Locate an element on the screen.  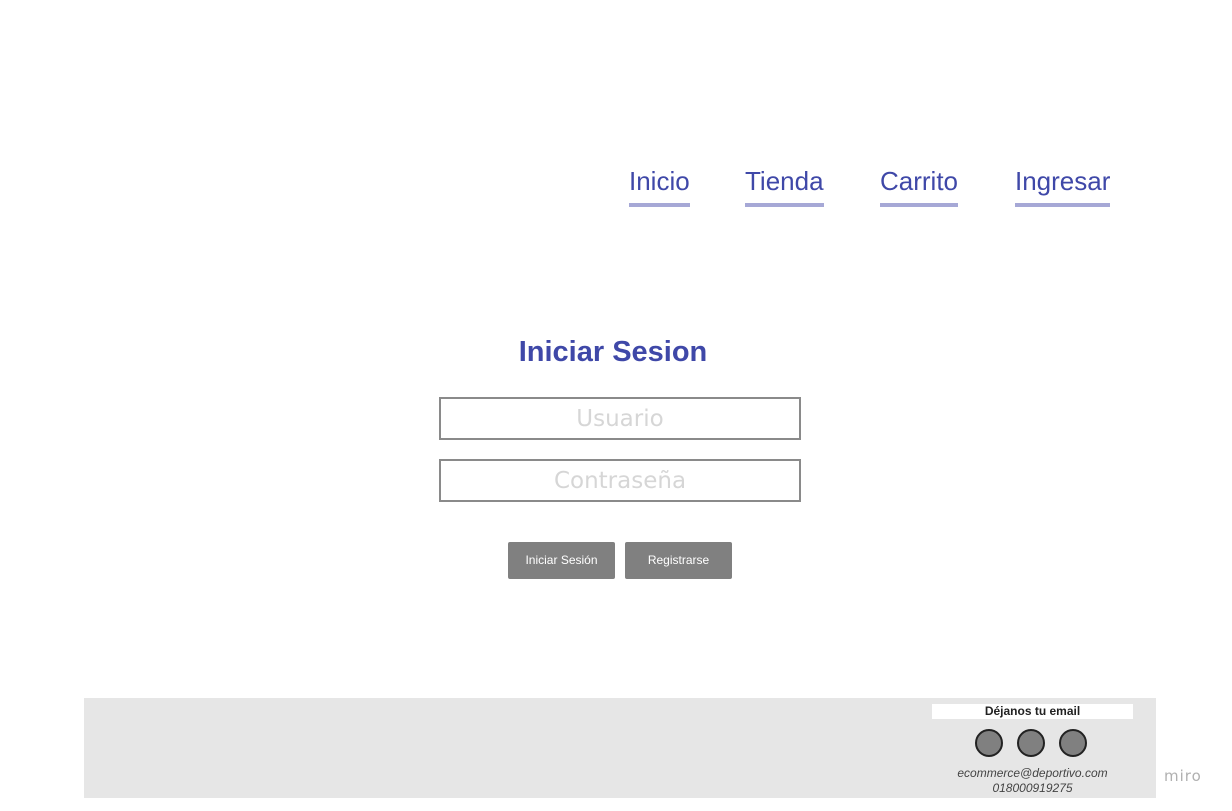
nav-link-inicio: Inicio is located at coordinates (659, 186).